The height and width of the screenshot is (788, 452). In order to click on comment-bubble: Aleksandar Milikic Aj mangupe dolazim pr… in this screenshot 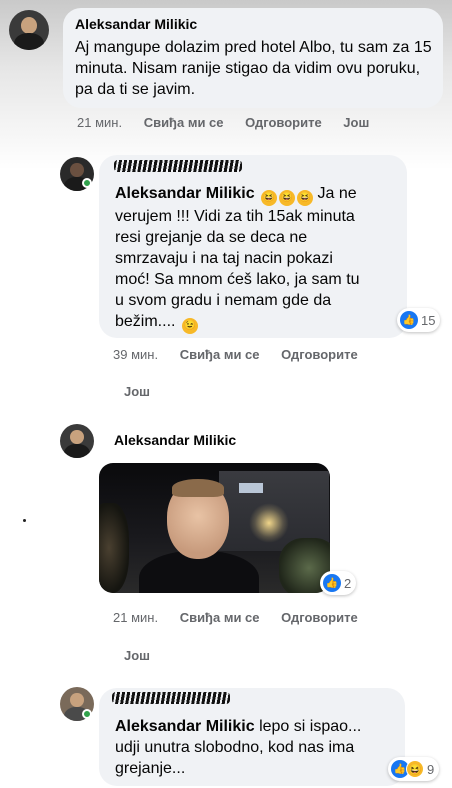, I will do `click(253, 58)`.